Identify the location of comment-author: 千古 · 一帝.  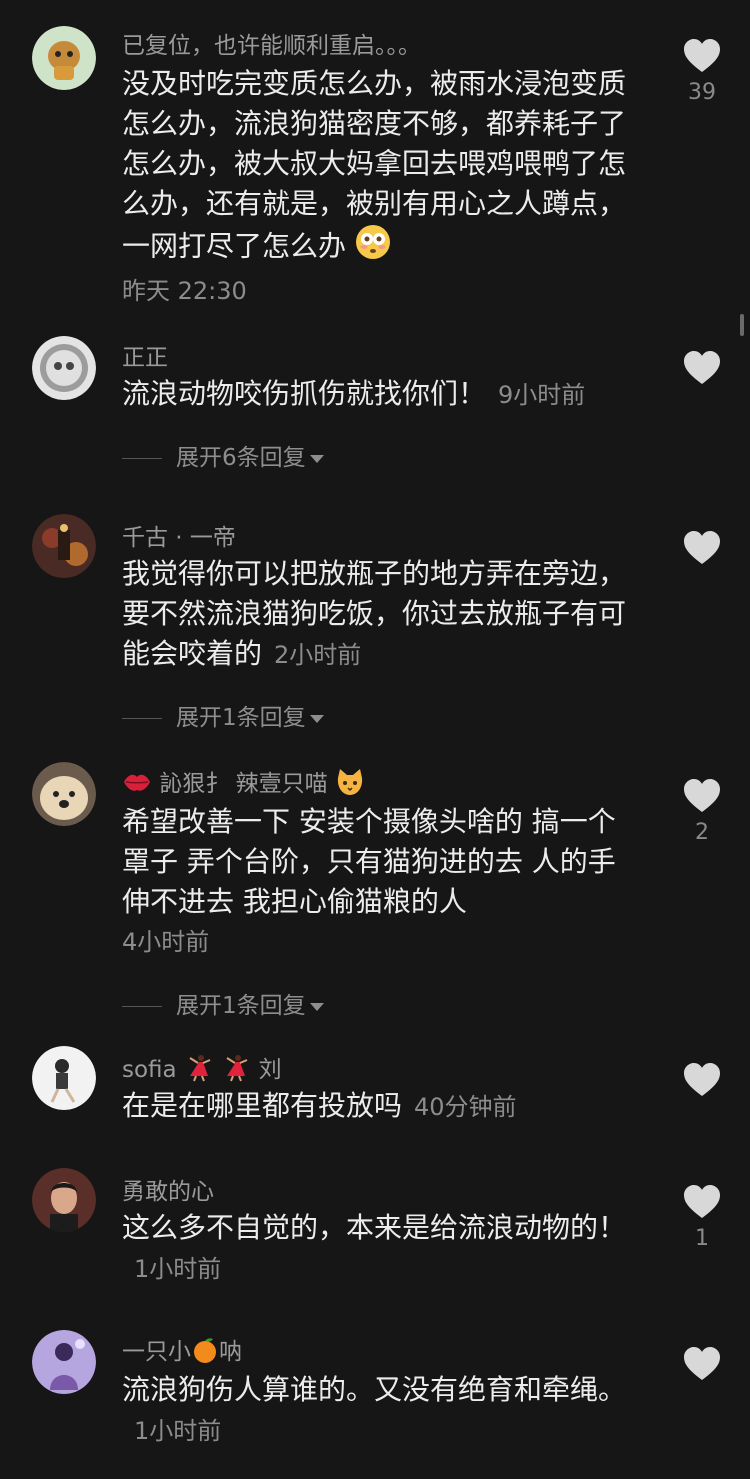
(179, 535).